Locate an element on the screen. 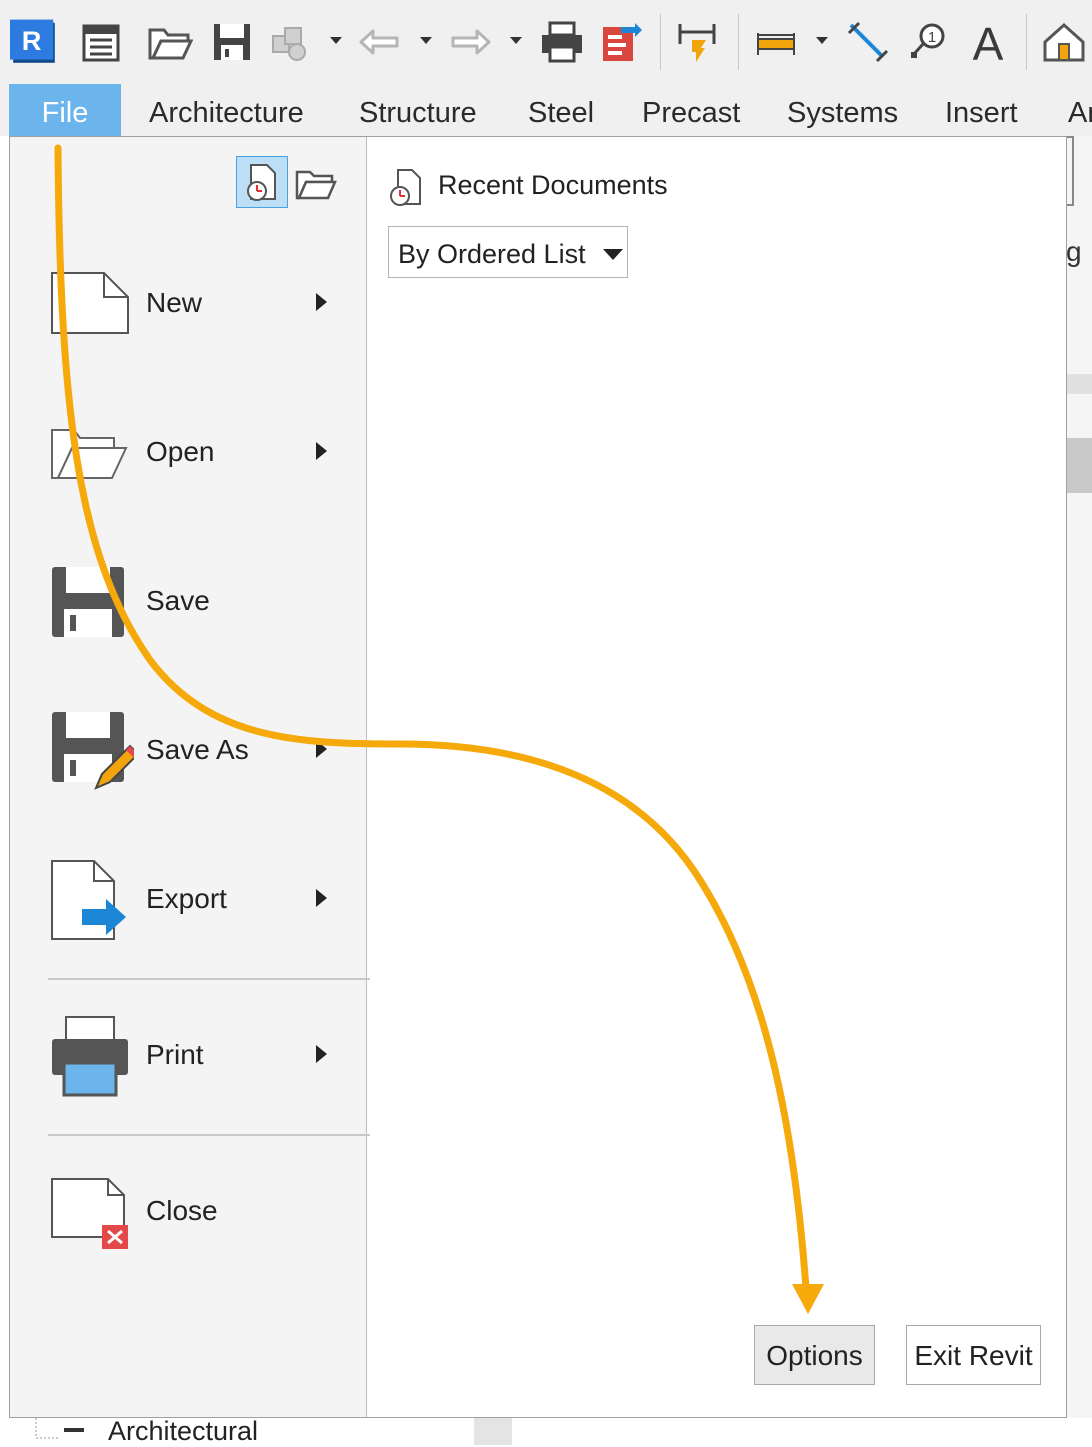 The image size is (1092, 1447). tab-steel: Steel is located at coordinates (561, 110).